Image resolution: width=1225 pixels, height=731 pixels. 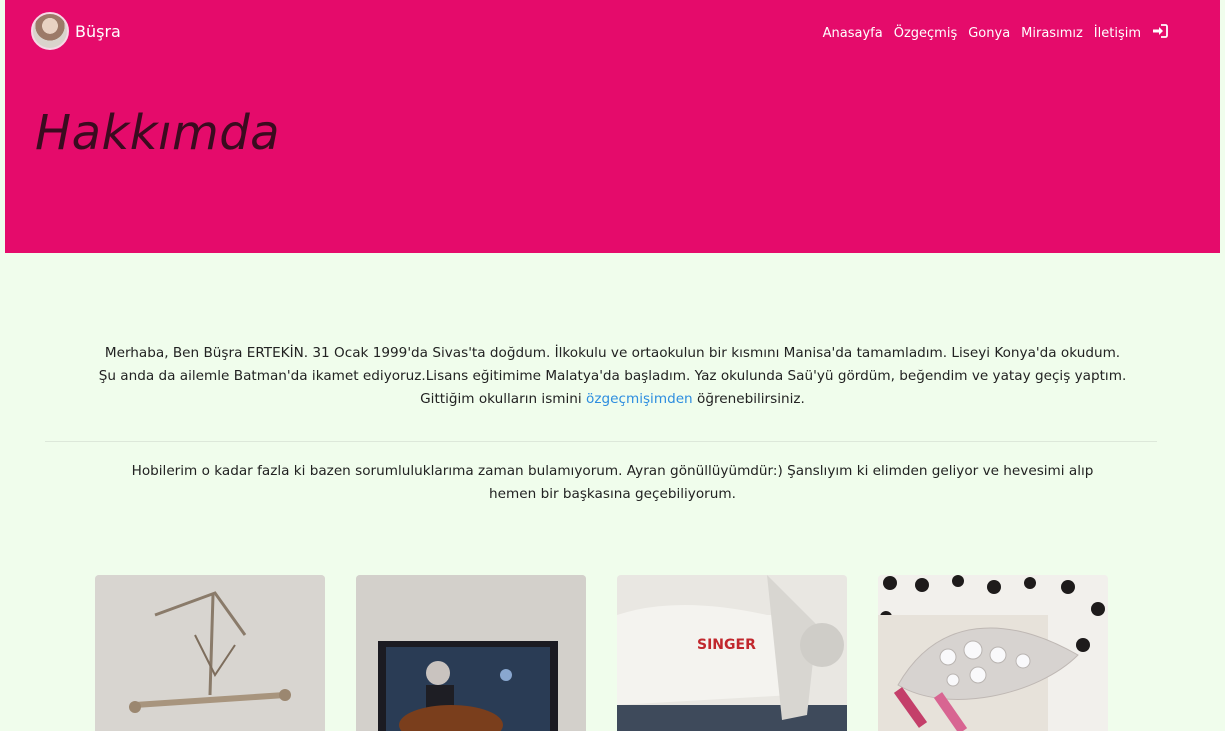 I want to click on brand-name: Büşra, so click(x=98, y=31).